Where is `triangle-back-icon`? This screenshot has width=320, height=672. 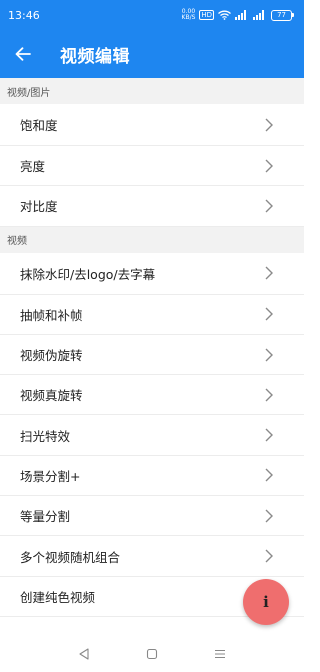 triangle-back-icon is located at coordinates (84, 654).